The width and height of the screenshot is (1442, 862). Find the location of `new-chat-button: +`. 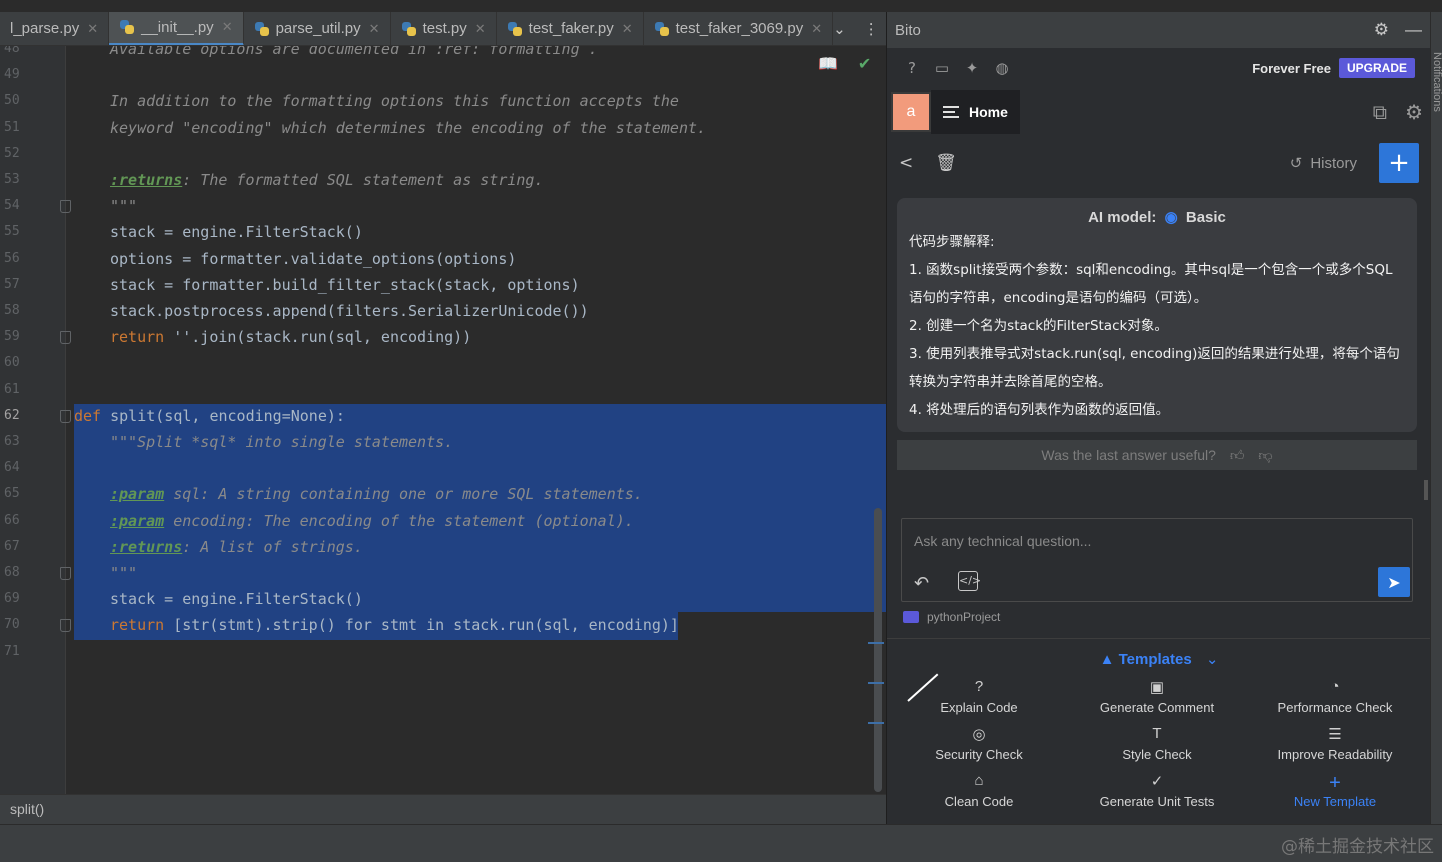

new-chat-button: + is located at coordinates (1399, 163).